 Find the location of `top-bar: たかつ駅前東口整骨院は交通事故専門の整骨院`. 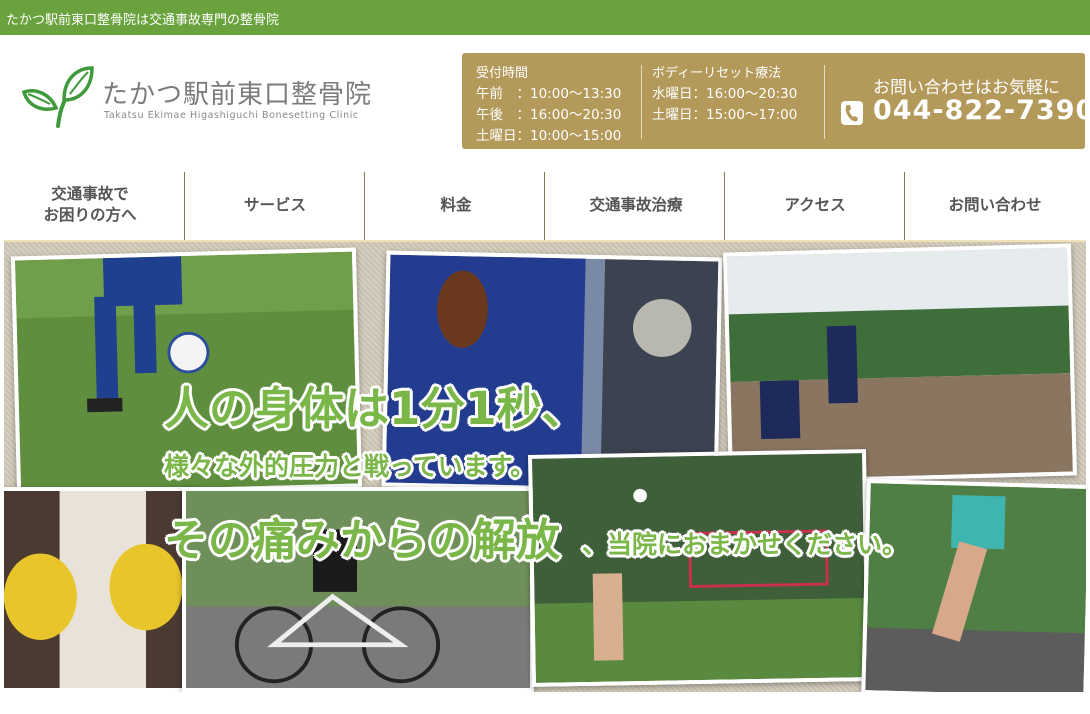

top-bar: たかつ駅前東口整骨院は交通事故専門の整骨院 is located at coordinates (545, 17).